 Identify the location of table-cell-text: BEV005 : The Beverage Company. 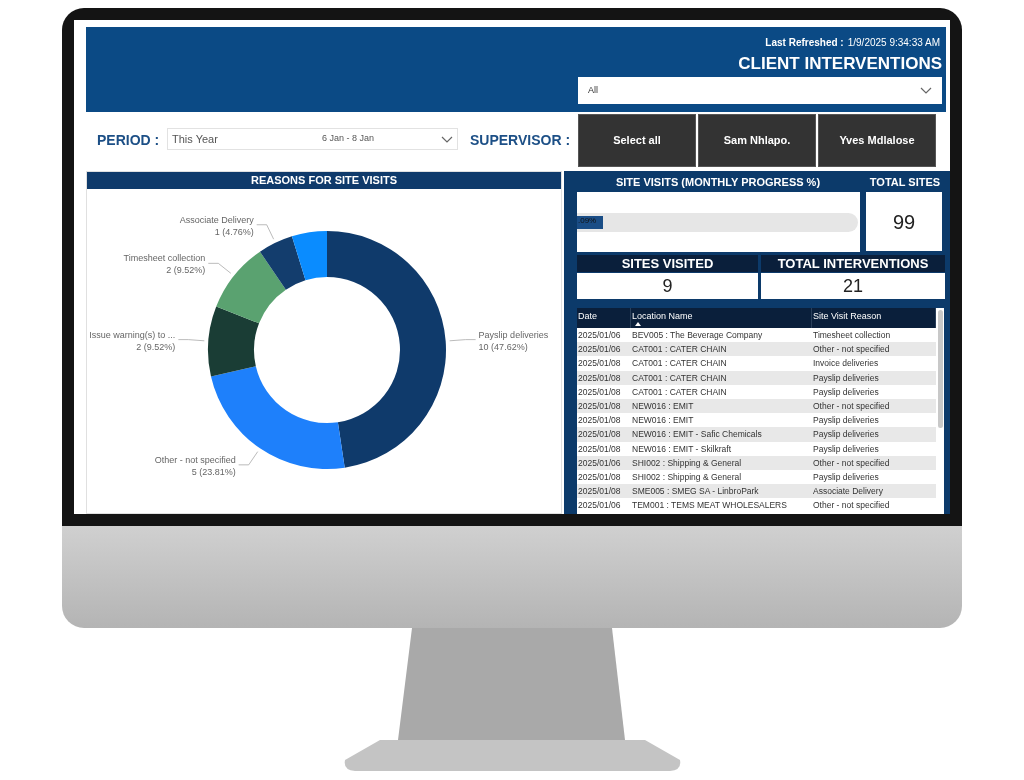
(697, 335).